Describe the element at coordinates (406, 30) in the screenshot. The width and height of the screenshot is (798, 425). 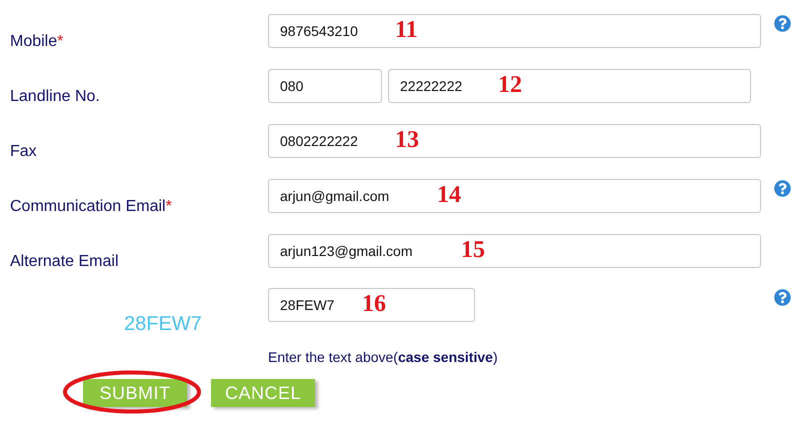
I see `annotation-number: 11` at that location.